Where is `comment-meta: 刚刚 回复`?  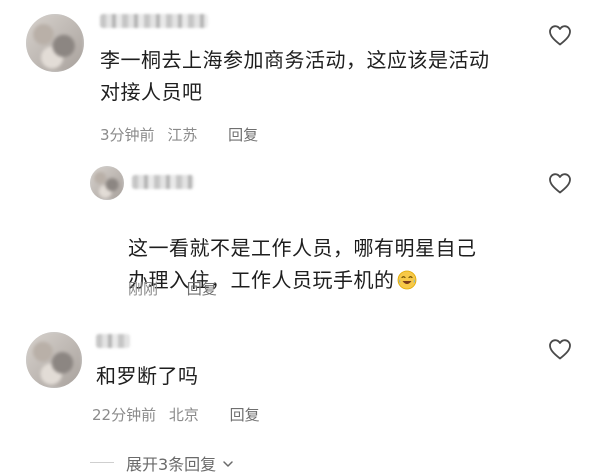
comment-meta: 刚刚 回复 is located at coordinates (172, 288).